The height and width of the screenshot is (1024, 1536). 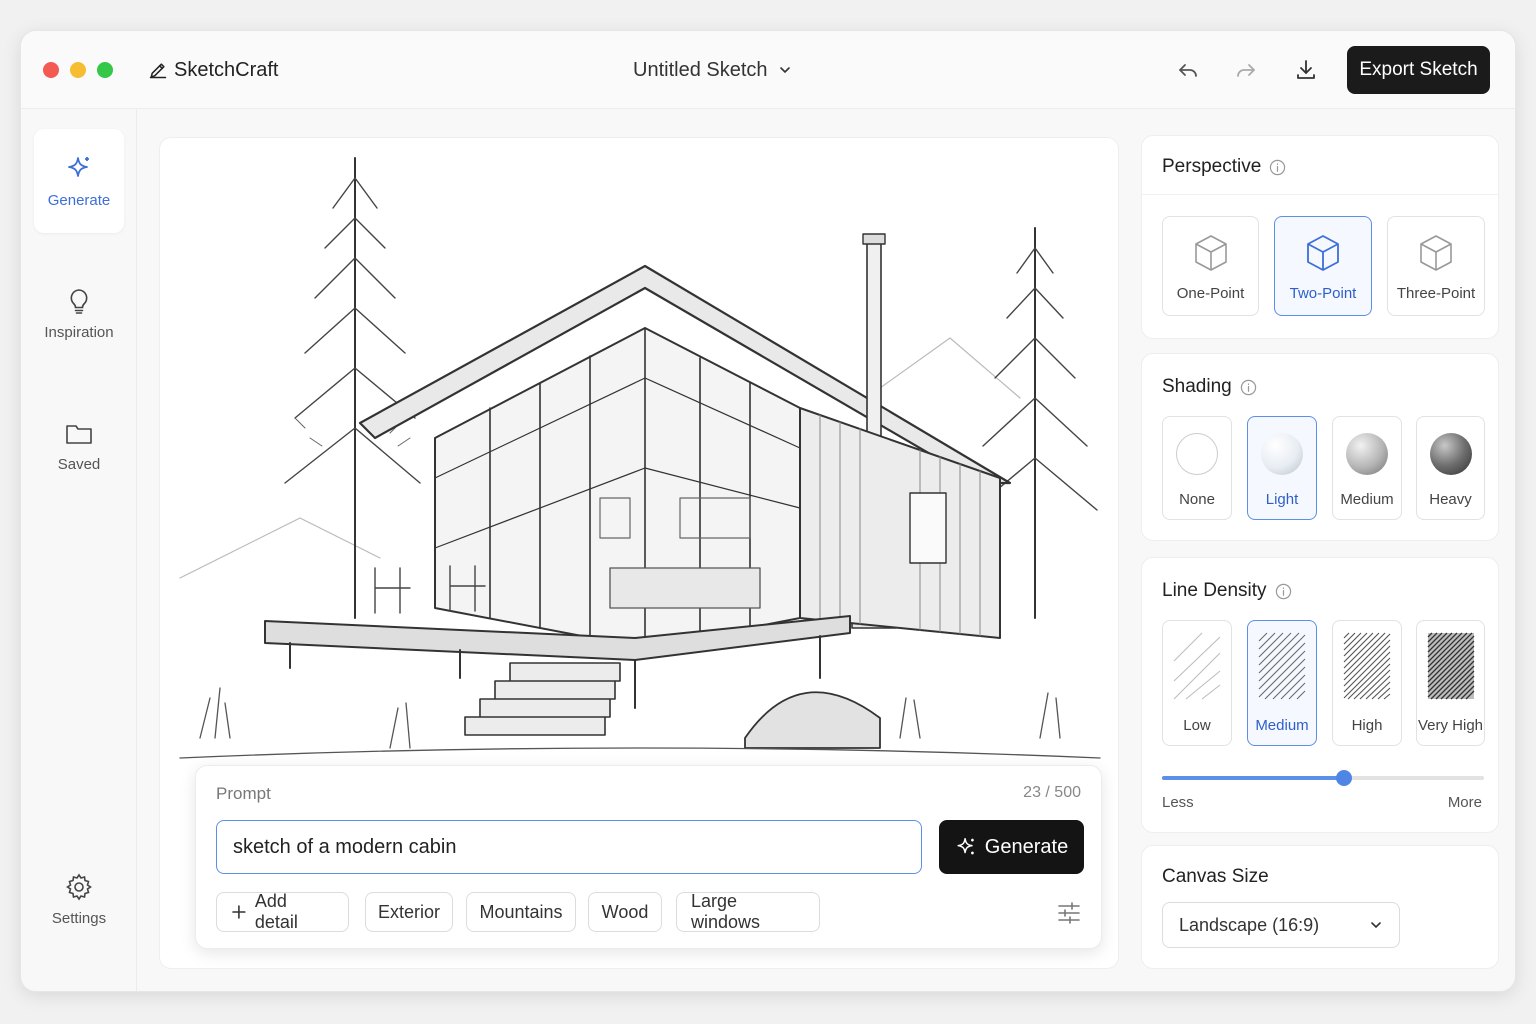 What do you see at coordinates (79, 918) in the screenshot?
I see `sidebar-item-label: Settings` at bounding box center [79, 918].